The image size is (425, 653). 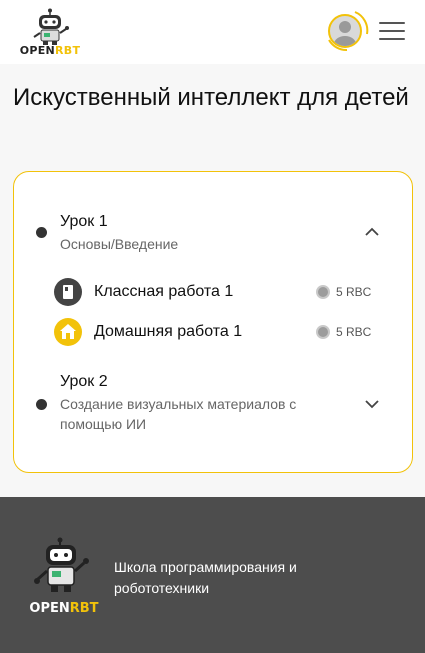 I want to click on logo-text: OPENRBT, so click(x=50, y=50).